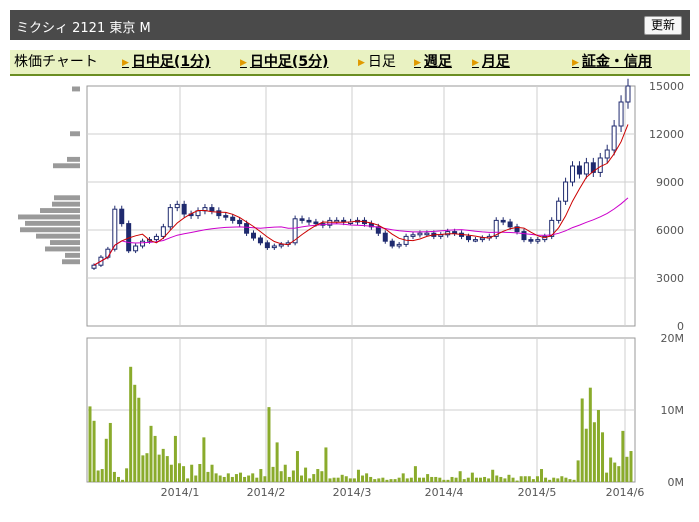 The image size is (699, 522). What do you see at coordinates (670, 230) in the screenshot?
I see `price-tick-label: 6000` at bounding box center [670, 230].